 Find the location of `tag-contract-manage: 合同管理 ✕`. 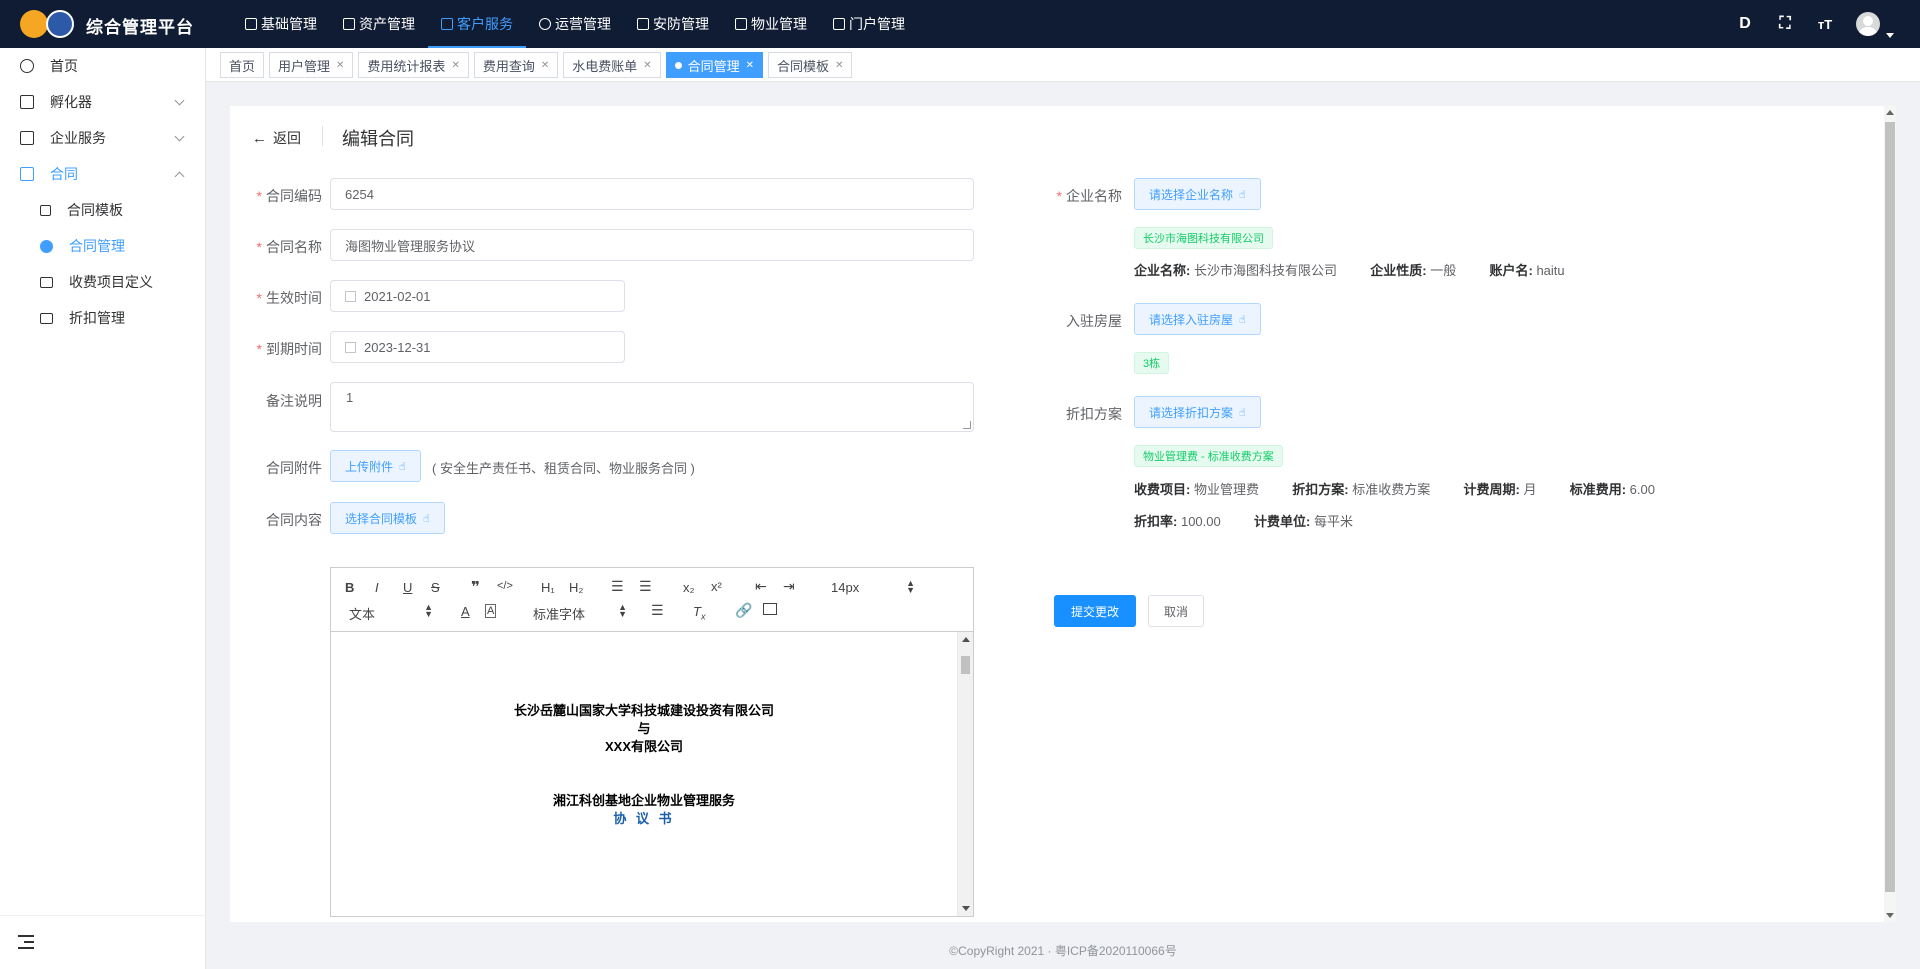

tag-contract-manage: 合同管理 ✕ is located at coordinates (714, 65).